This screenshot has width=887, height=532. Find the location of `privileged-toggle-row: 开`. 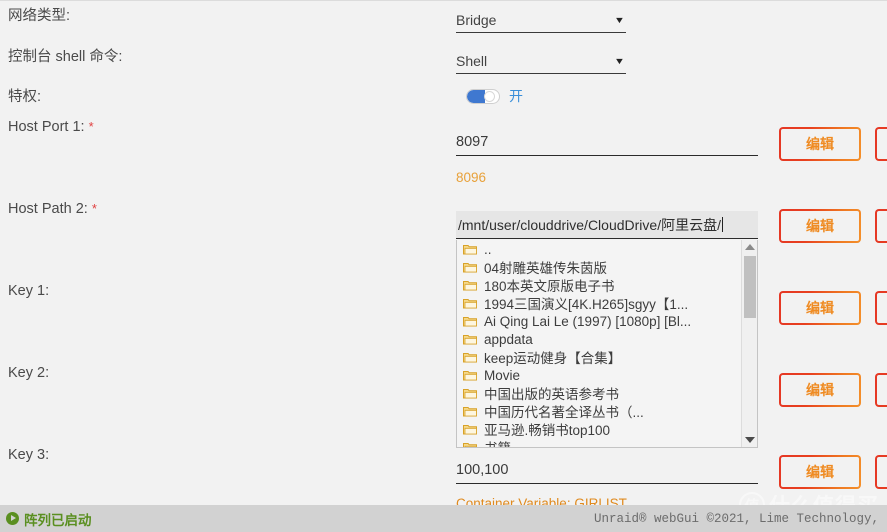

privileged-toggle-row: 开 is located at coordinates (494, 96).